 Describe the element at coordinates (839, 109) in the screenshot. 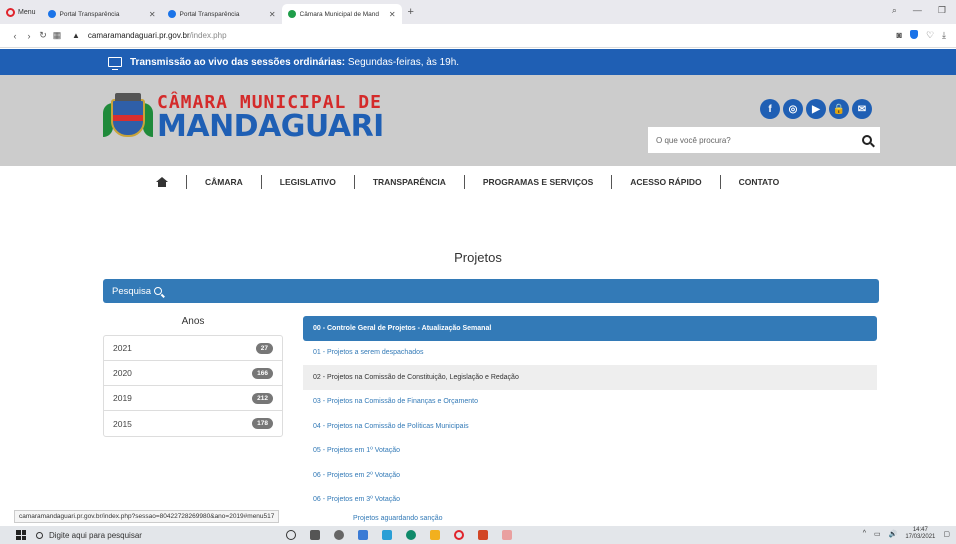

I see `lock-icon: 🔒` at that location.